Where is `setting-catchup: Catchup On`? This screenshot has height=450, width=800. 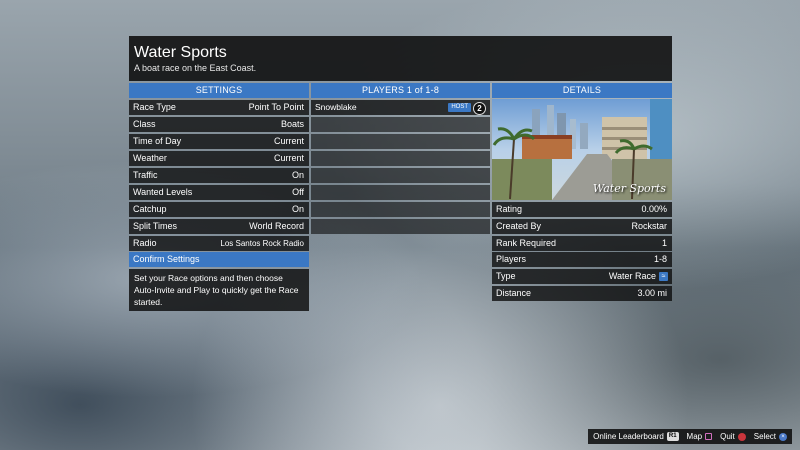 setting-catchup: Catchup On is located at coordinates (219, 209).